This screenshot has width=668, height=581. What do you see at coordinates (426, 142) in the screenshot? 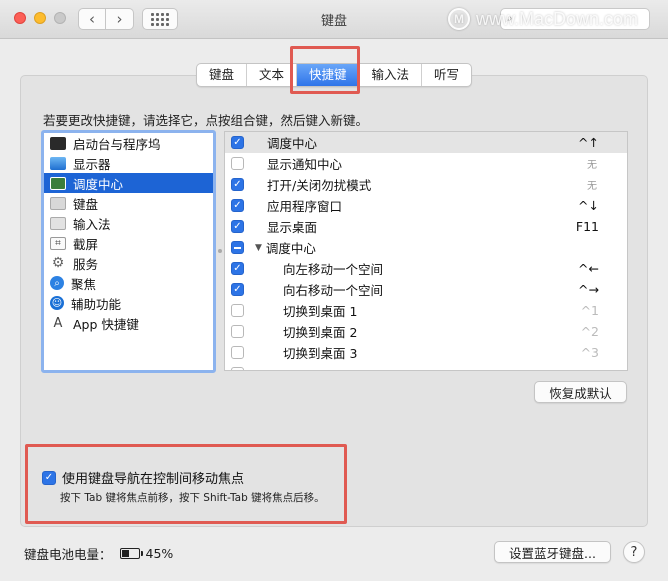
I see `shortcut-row: ✓ 调度中心 ^↑` at bounding box center [426, 142].